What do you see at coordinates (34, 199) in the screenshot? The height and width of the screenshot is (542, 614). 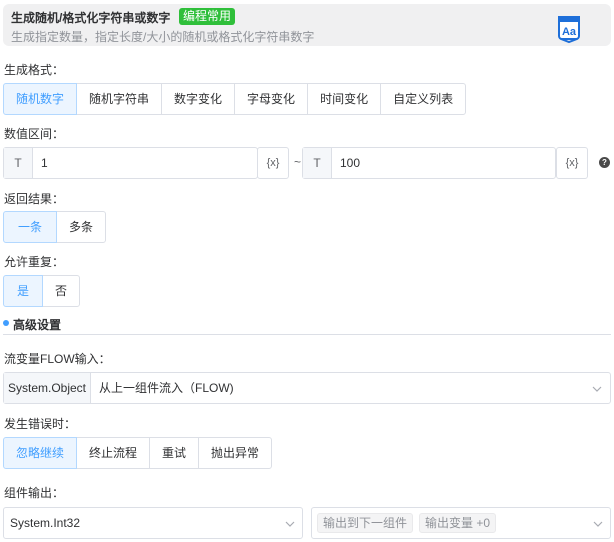 I see `result-label: 返回结果：` at bounding box center [34, 199].